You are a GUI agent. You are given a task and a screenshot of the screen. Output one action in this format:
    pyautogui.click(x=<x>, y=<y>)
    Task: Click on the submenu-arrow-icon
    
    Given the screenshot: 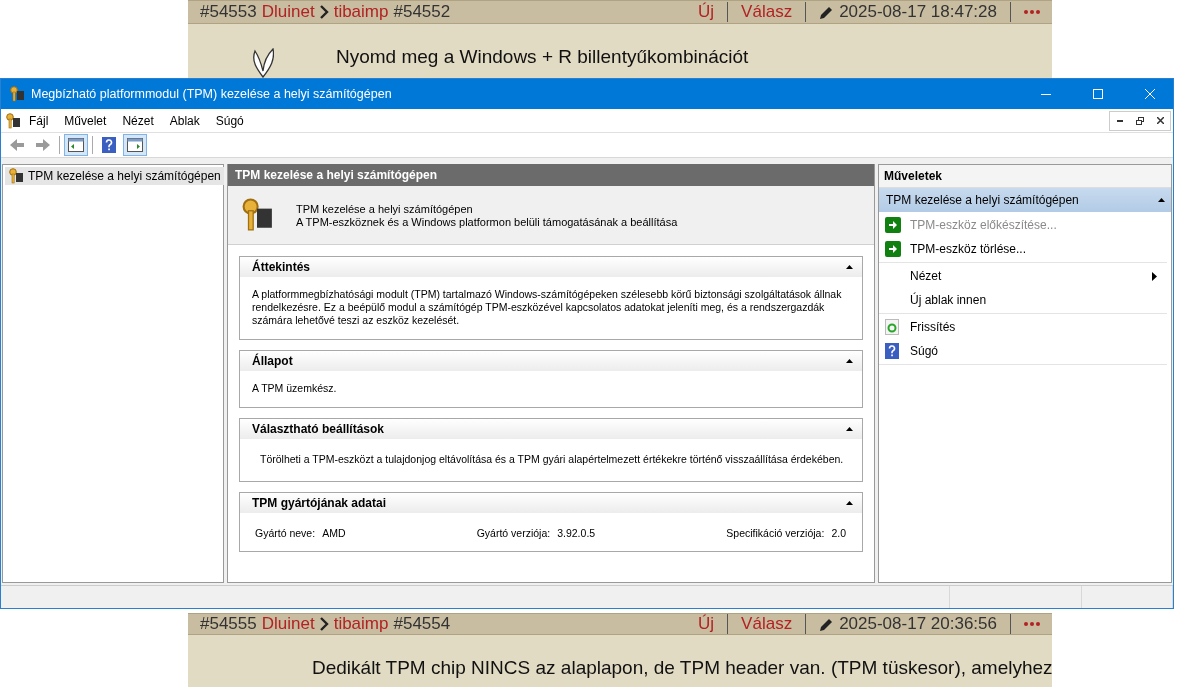 What is the action you would take?
    pyautogui.click(x=1154, y=276)
    